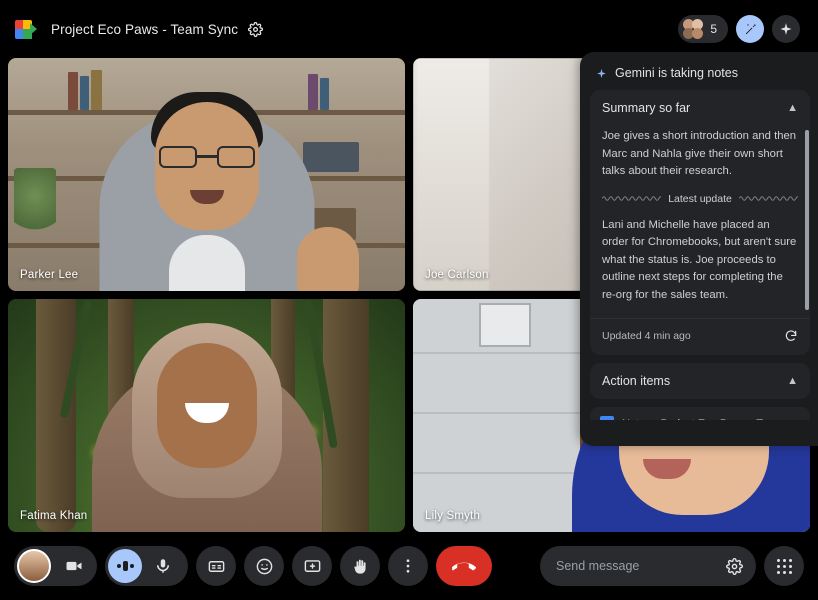  What do you see at coordinates (713, 29) in the screenshot?
I see `participants-count: 5` at bounding box center [713, 29].